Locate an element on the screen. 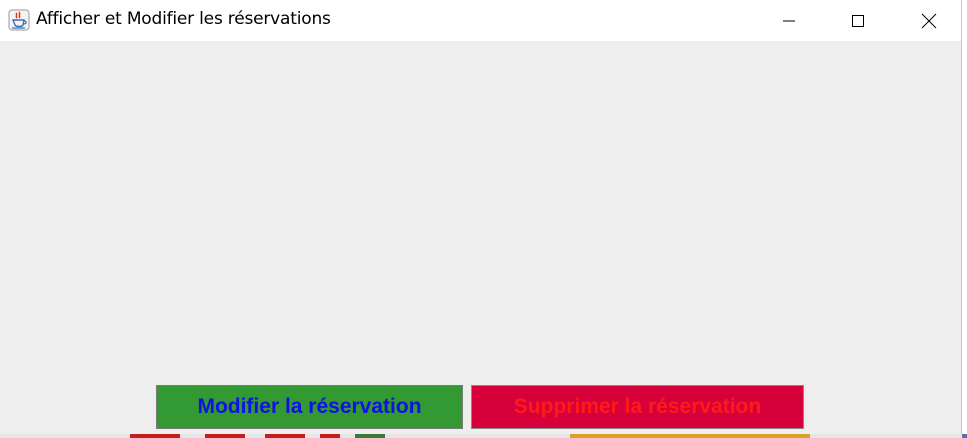 This screenshot has height=438, width=967. background-window-edge is located at coordinates (483, 436).